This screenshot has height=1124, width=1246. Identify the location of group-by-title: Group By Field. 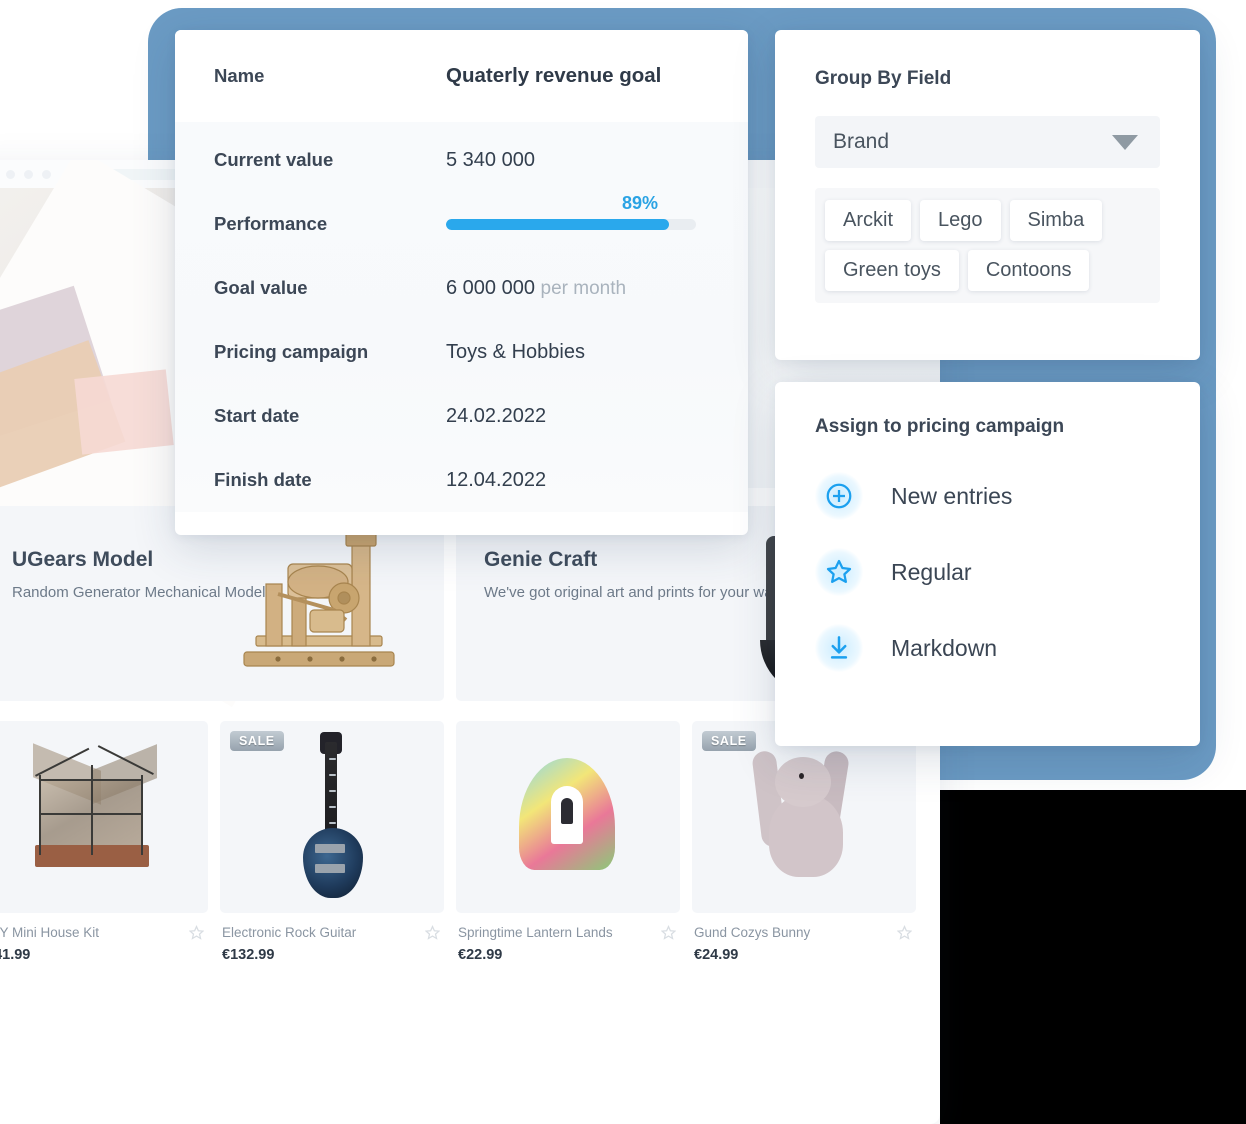
(883, 78).